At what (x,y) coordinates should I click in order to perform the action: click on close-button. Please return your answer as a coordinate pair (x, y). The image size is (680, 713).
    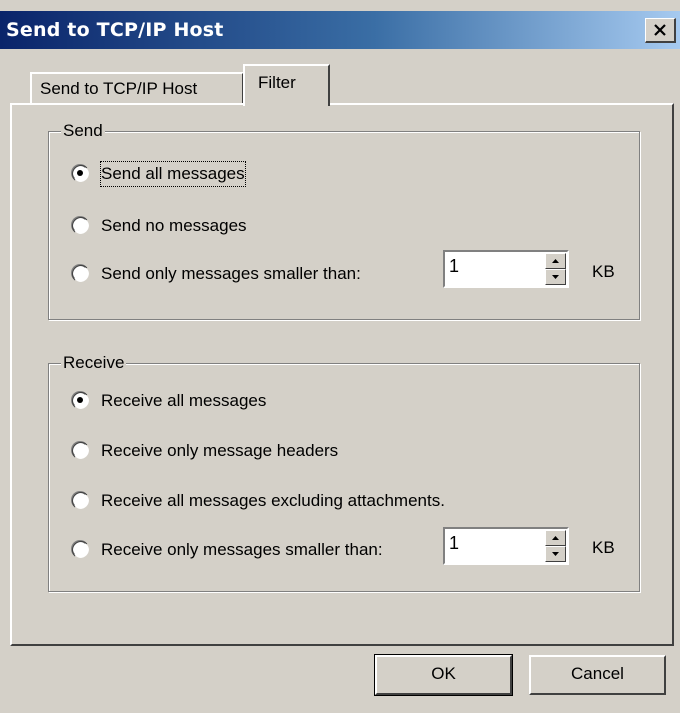
    Looking at the image, I should click on (660, 30).